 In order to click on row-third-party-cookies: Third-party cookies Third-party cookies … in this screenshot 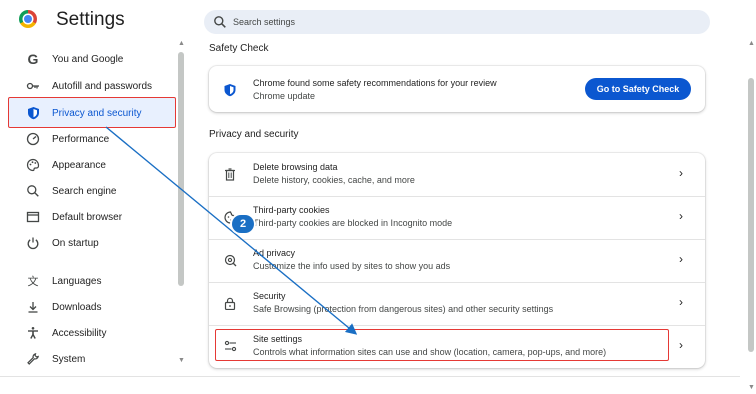, I will do `click(457, 217)`.